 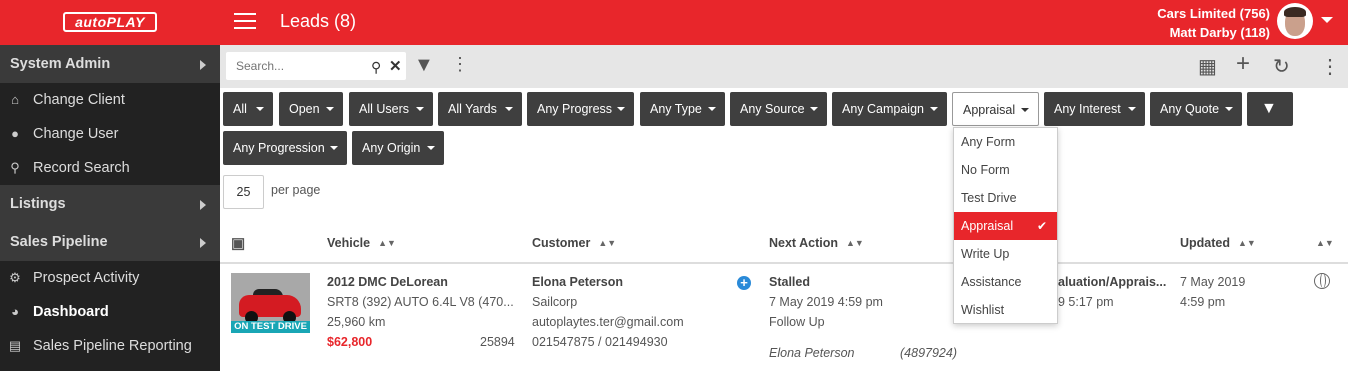 I want to click on sidebar-item-prospect-activity: ⚙ Prospect Activity, so click(x=110, y=278).